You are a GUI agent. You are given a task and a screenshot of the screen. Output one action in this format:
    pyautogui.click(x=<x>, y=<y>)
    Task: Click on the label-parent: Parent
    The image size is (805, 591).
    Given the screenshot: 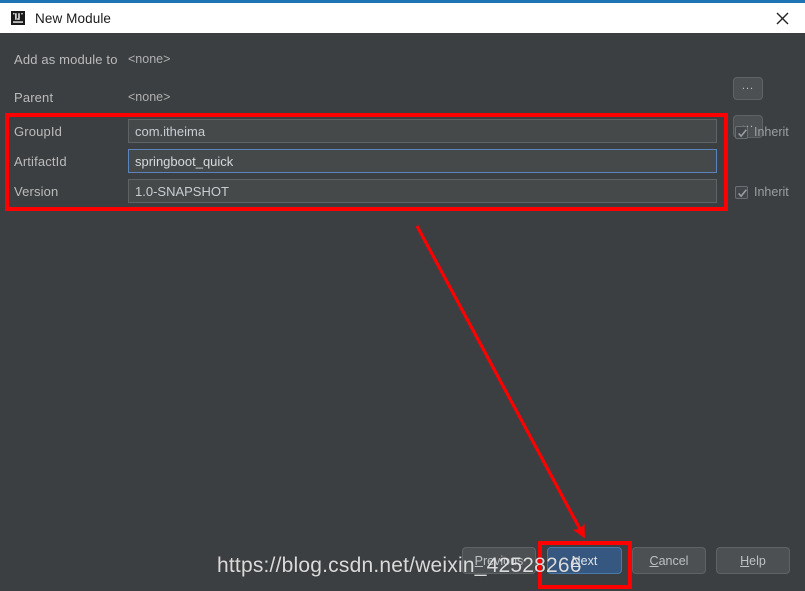 What is the action you would take?
    pyautogui.click(x=34, y=97)
    